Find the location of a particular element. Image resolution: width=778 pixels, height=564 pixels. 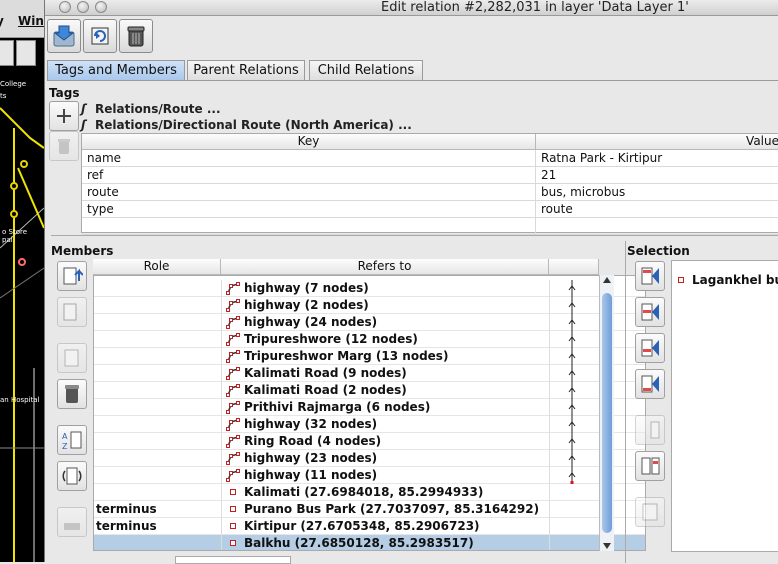

tag-key-cell is located at coordinates (309, 226).